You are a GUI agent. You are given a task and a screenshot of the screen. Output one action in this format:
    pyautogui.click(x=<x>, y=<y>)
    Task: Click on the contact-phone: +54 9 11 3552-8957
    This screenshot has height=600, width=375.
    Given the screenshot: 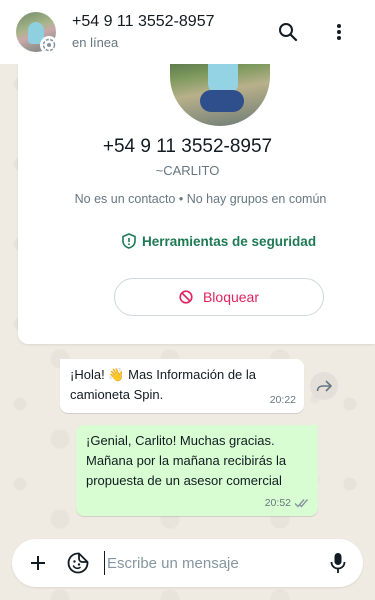 What is the action you would take?
    pyautogui.click(x=187, y=146)
    